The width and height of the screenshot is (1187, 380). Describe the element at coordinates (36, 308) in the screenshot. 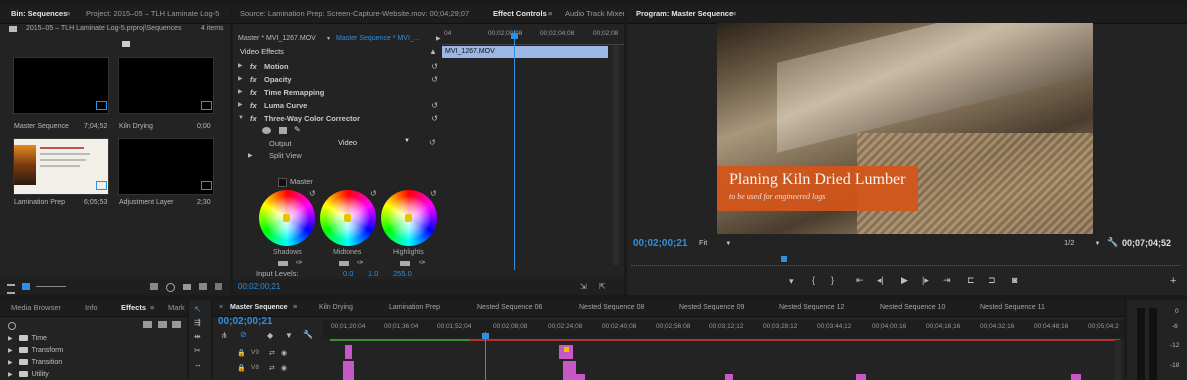

I see `tab-media-browser: Media Browser` at that location.